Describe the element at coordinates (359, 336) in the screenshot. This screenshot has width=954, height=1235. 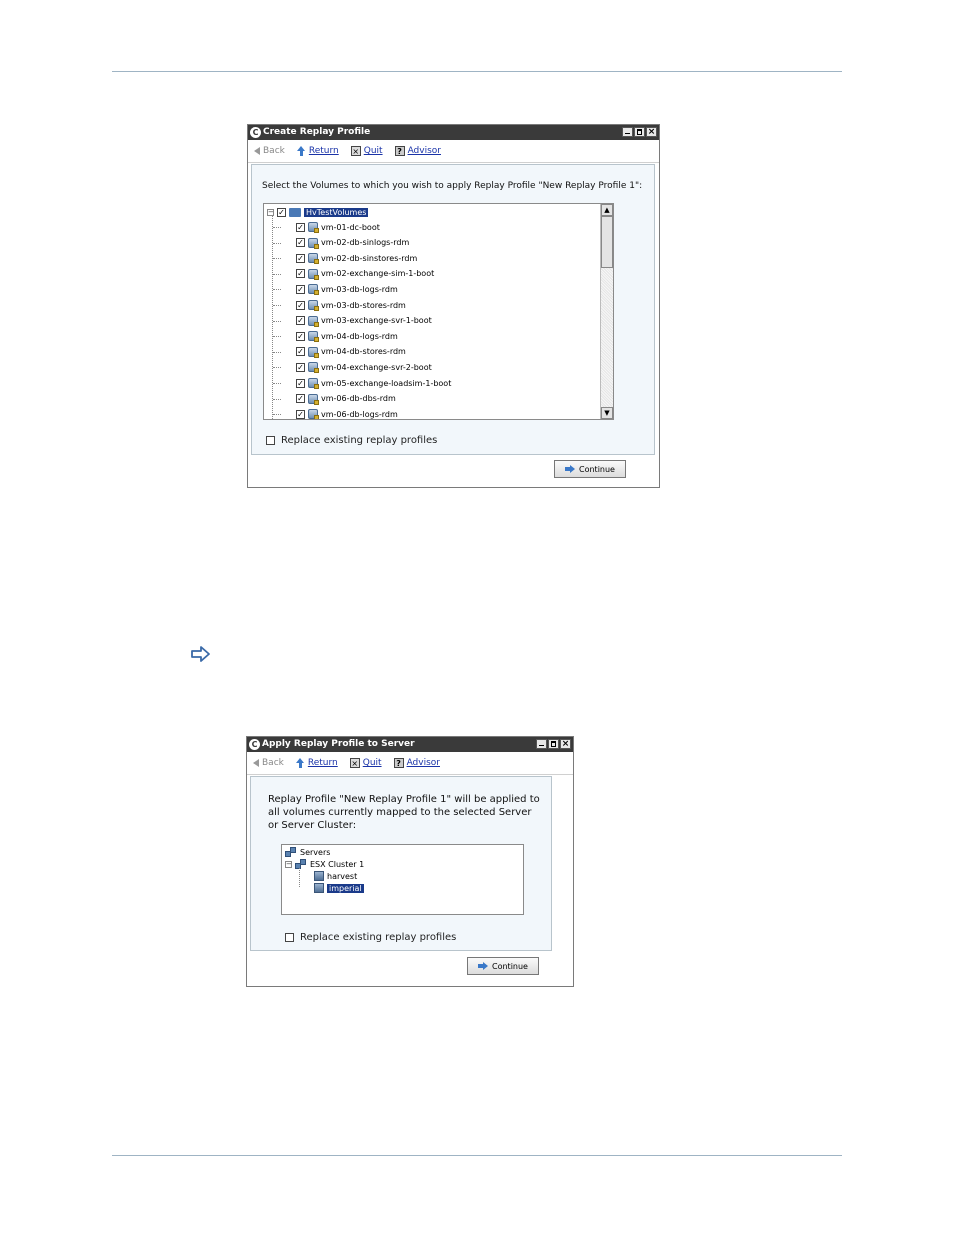
I see `volume-label: vm-04-db-logs-rdm` at that location.